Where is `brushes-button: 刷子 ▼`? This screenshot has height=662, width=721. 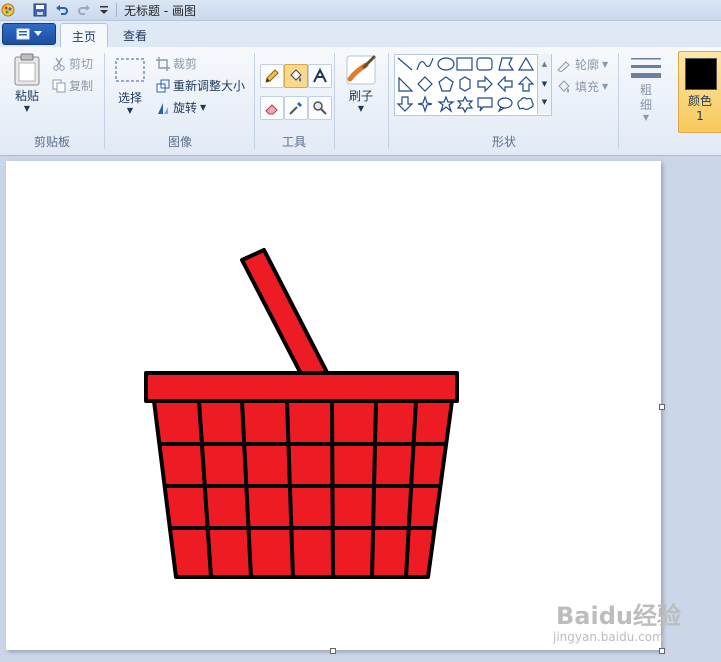
brushes-button: 刷子 ▼ is located at coordinates (361, 83).